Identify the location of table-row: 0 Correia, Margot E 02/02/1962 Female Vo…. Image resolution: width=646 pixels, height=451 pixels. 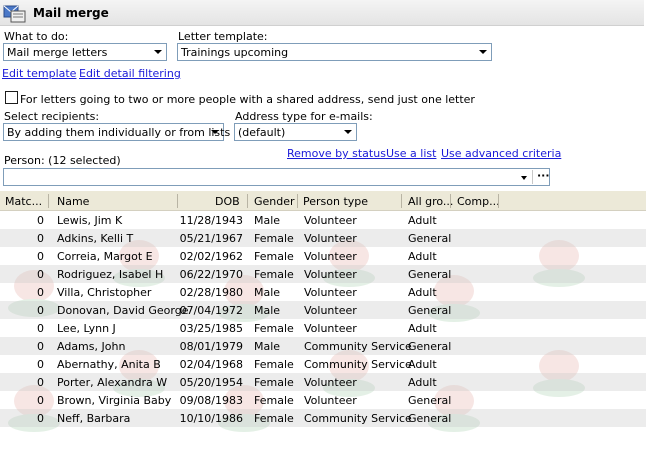
(323, 256).